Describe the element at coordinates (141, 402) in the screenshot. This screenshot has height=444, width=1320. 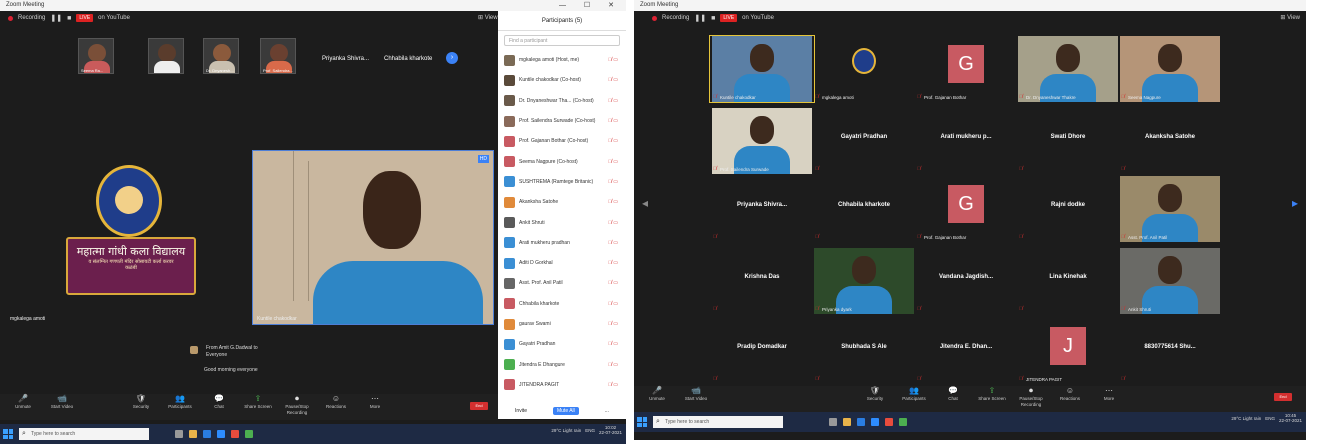
I see `security-button: 🛡 Security` at that location.